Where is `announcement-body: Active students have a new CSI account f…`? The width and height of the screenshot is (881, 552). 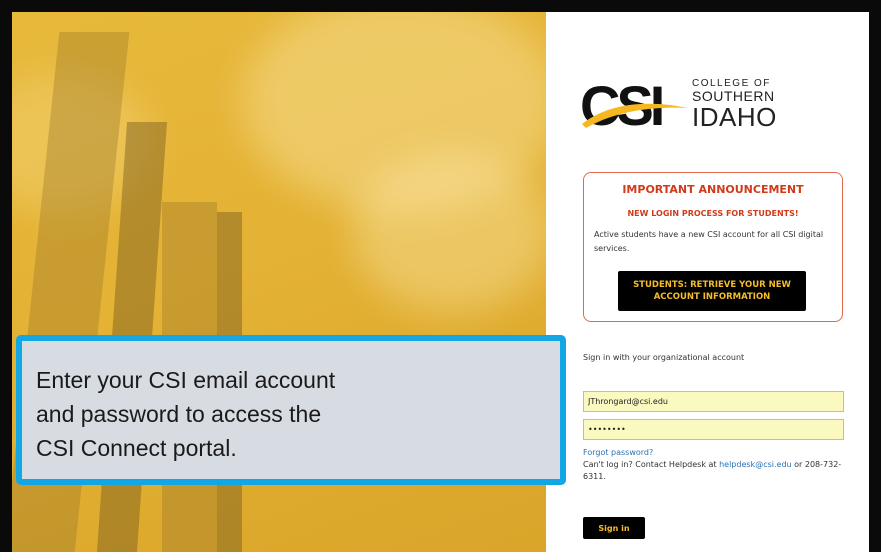 announcement-body: Active students have a new CSI account f… is located at coordinates (709, 241).